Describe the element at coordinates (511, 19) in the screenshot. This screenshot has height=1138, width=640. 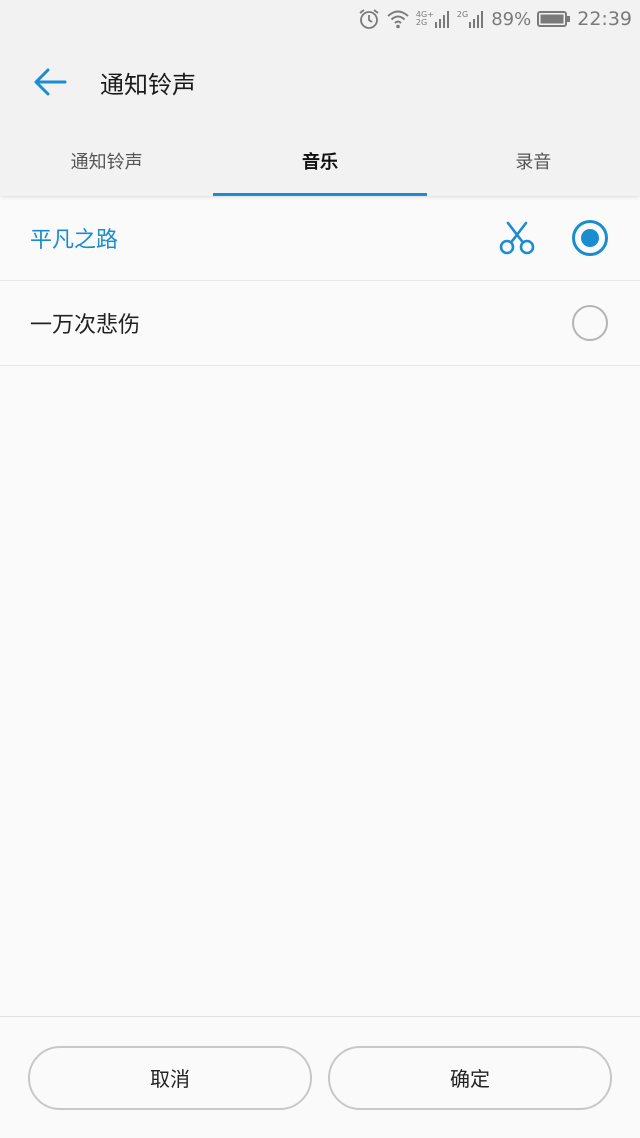
I see `battery-percent: 89%` at that location.